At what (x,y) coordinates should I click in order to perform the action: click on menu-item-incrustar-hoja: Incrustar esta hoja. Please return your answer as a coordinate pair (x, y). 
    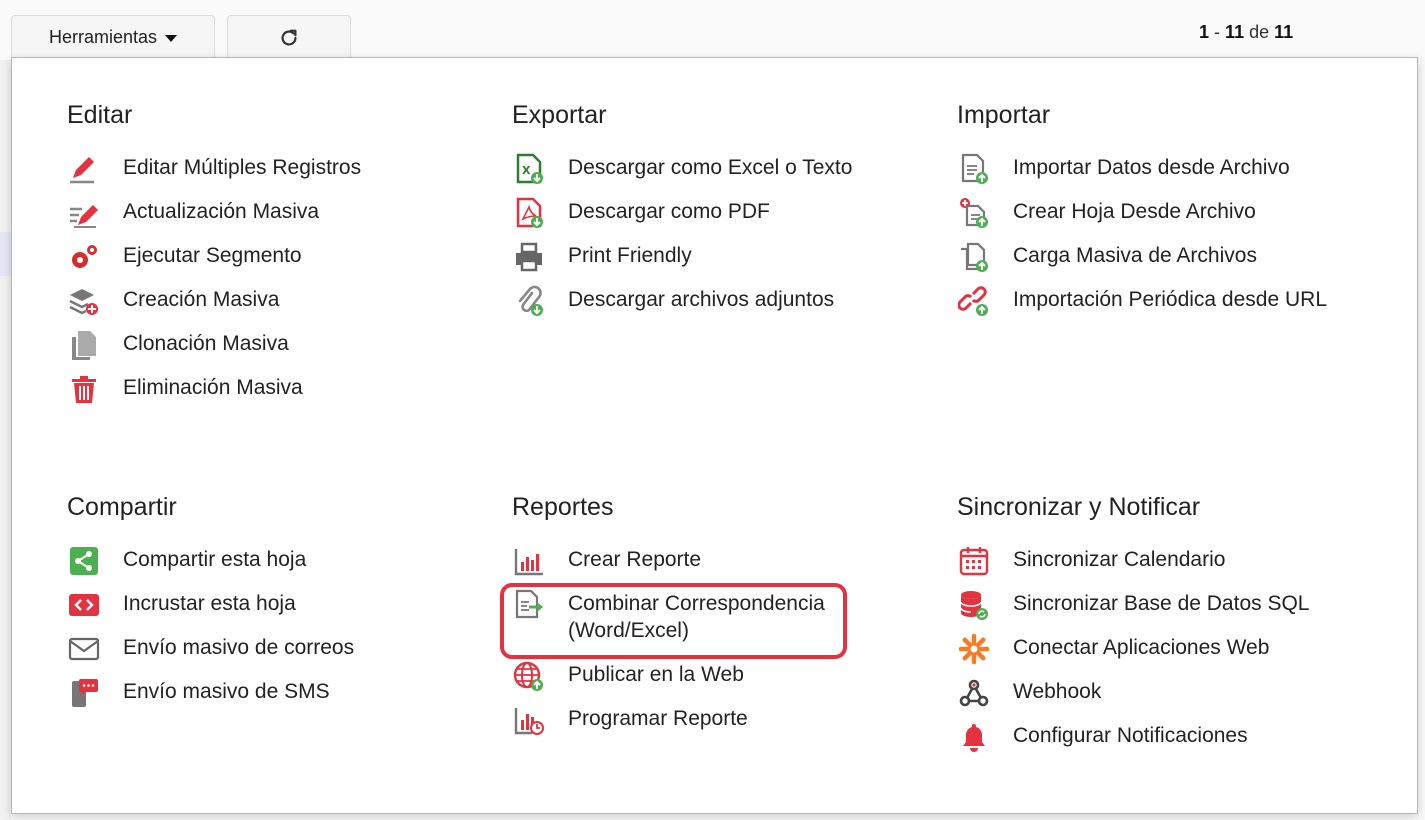
    Looking at the image, I should click on (277, 612).